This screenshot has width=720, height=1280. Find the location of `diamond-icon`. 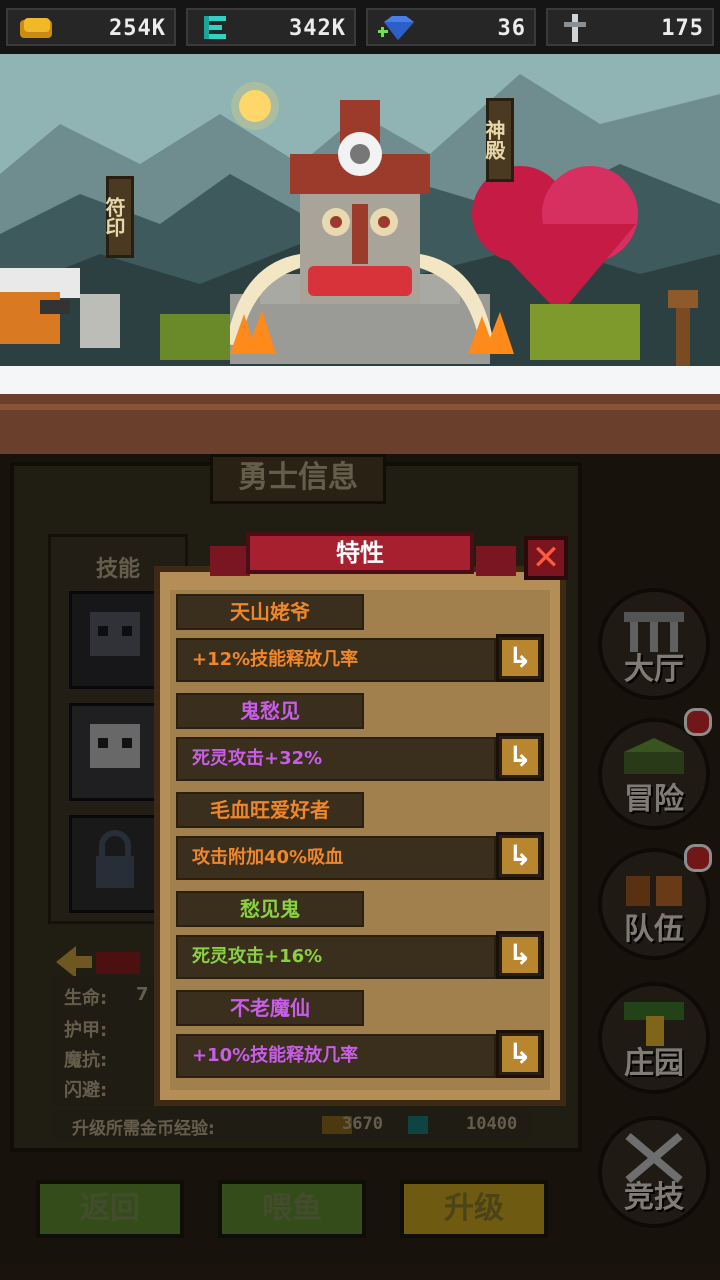

diamond-icon is located at coordinates (396, 28).